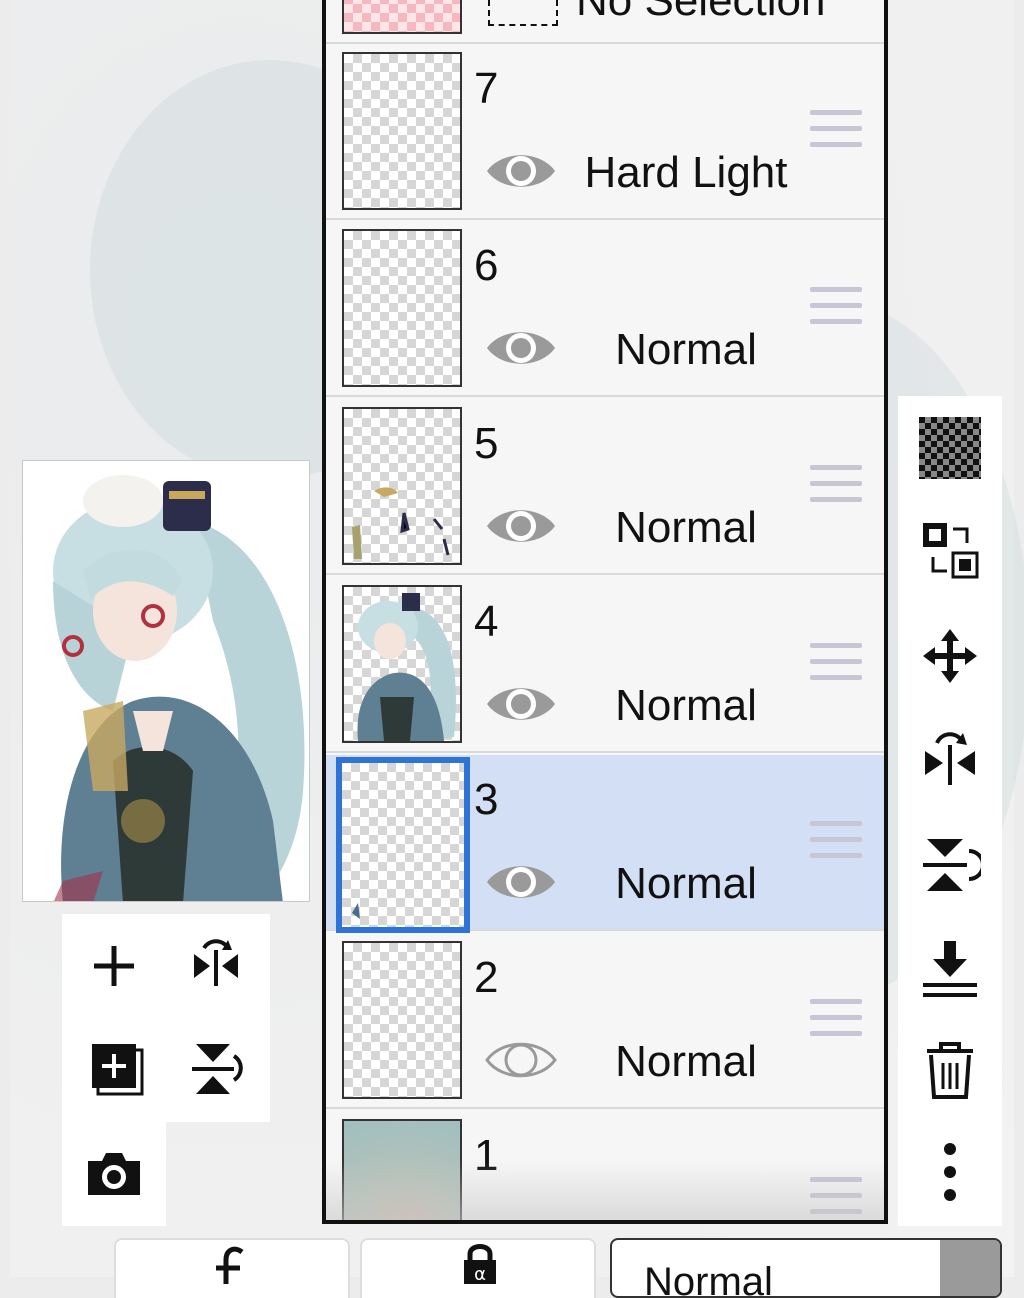 Image resolution: width=1024 pixels, height=1298 pixels. What do you see at coordinates (605, 487) in the screenshot?
I see `layer-row: 5 Normal` at bounding box center [605, 487].